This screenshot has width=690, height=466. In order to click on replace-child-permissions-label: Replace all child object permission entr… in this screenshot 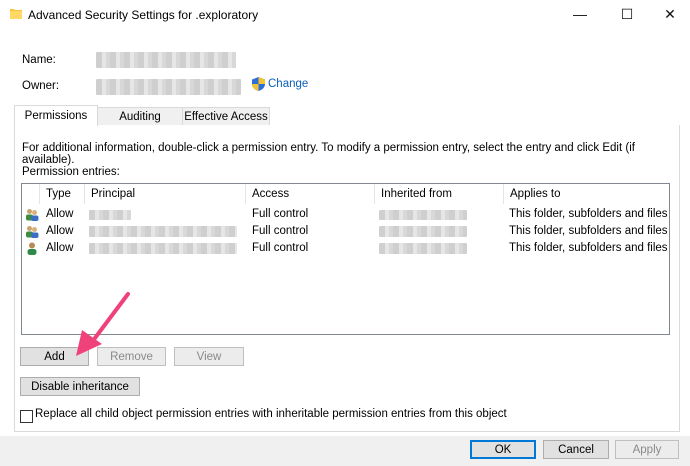, I will do `click(271, 414)`.